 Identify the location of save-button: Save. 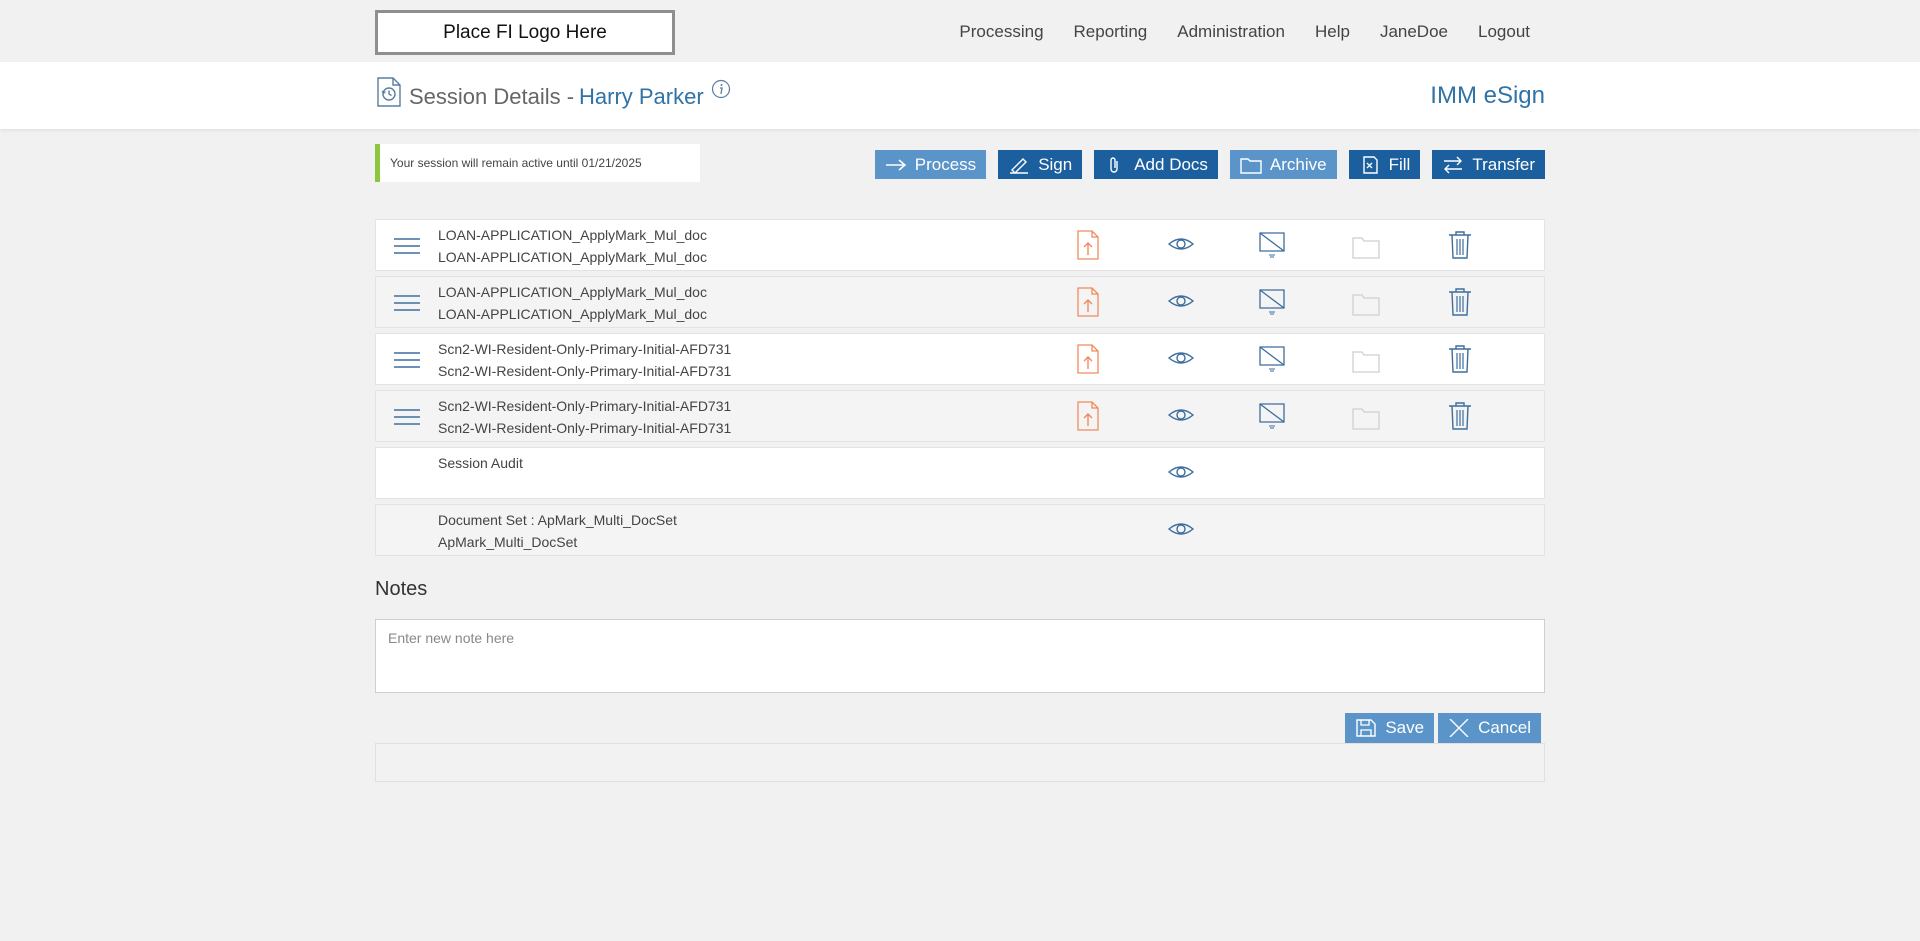
(1390, 728).